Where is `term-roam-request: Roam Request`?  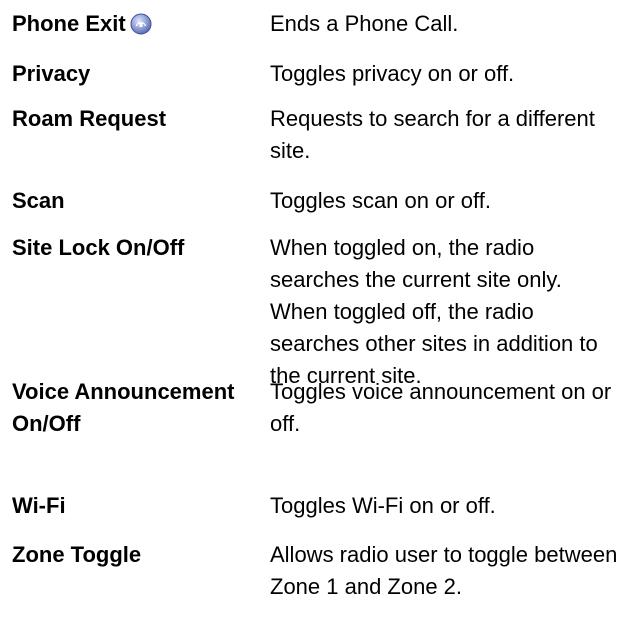 term-roam-request: Roam Request is located at coordinates (89, 118).